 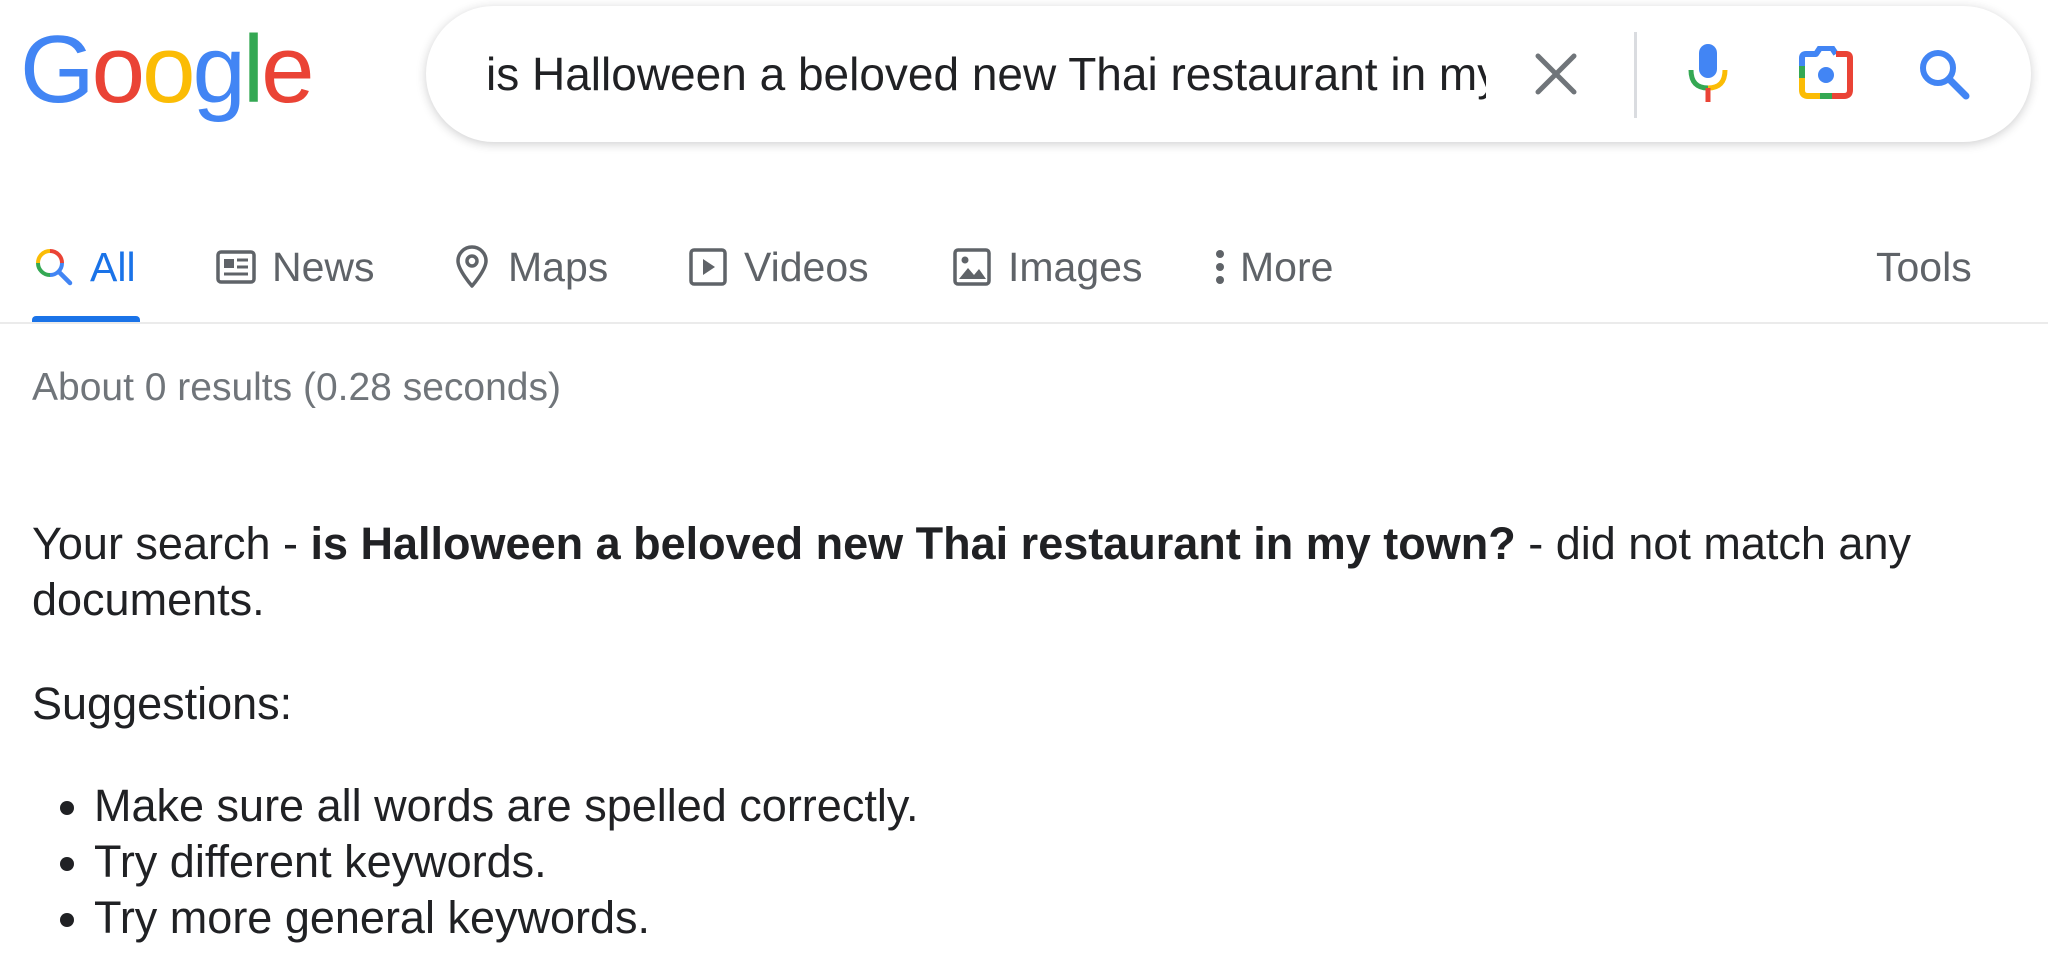 I want to click on voice-search-button, so click(x=1708, y=74).